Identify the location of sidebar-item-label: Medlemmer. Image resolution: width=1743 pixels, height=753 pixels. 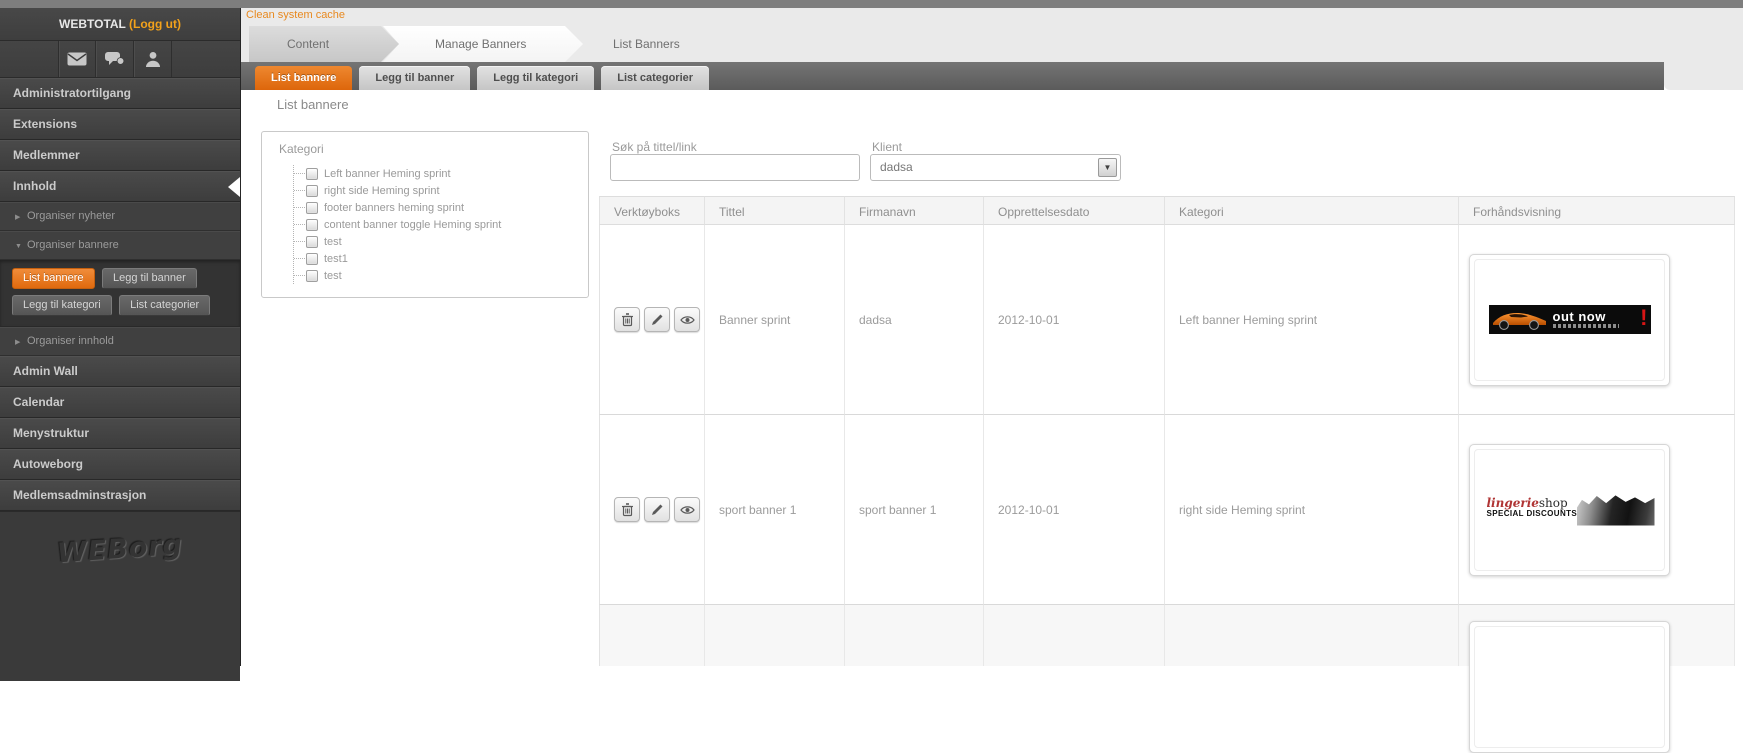
(46, 155).